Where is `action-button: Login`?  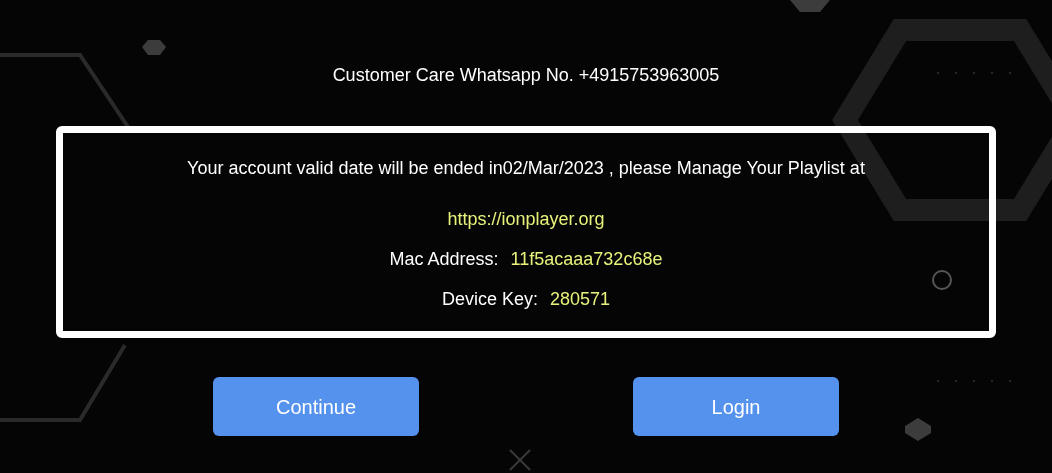
action-button: Login is located at coordinates (736, 406).